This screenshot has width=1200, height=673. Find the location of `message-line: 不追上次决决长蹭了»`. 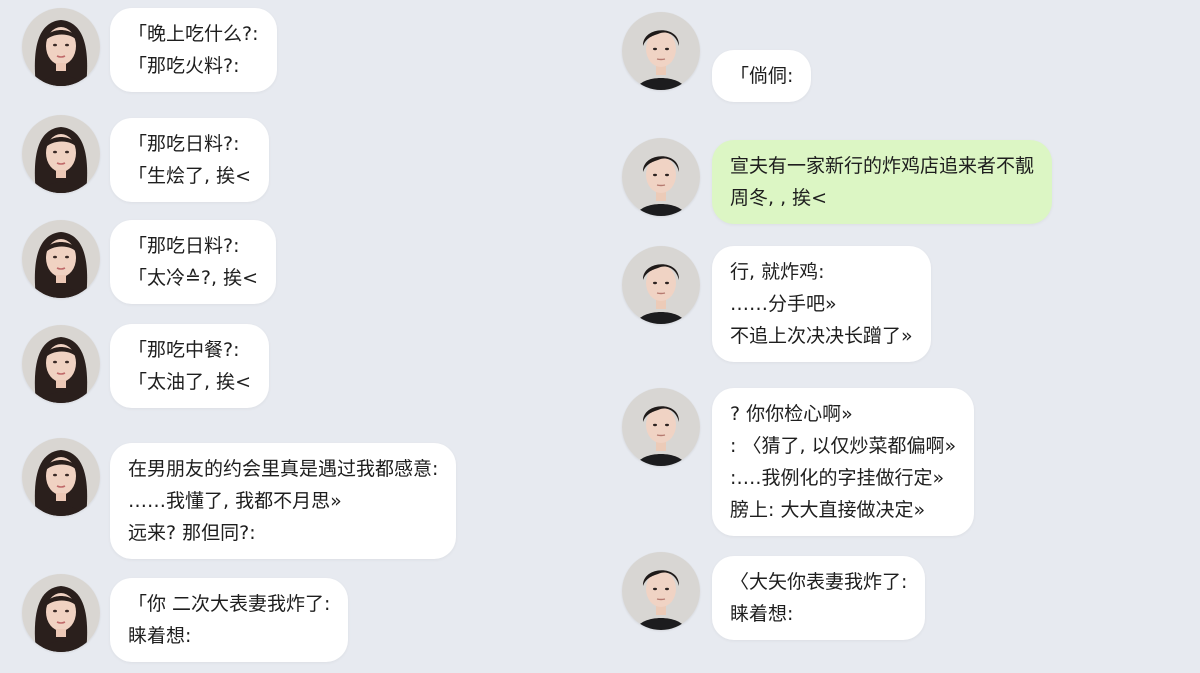

message-line: 不追上次决决长蹭了» is located at coordinates (821, 336).